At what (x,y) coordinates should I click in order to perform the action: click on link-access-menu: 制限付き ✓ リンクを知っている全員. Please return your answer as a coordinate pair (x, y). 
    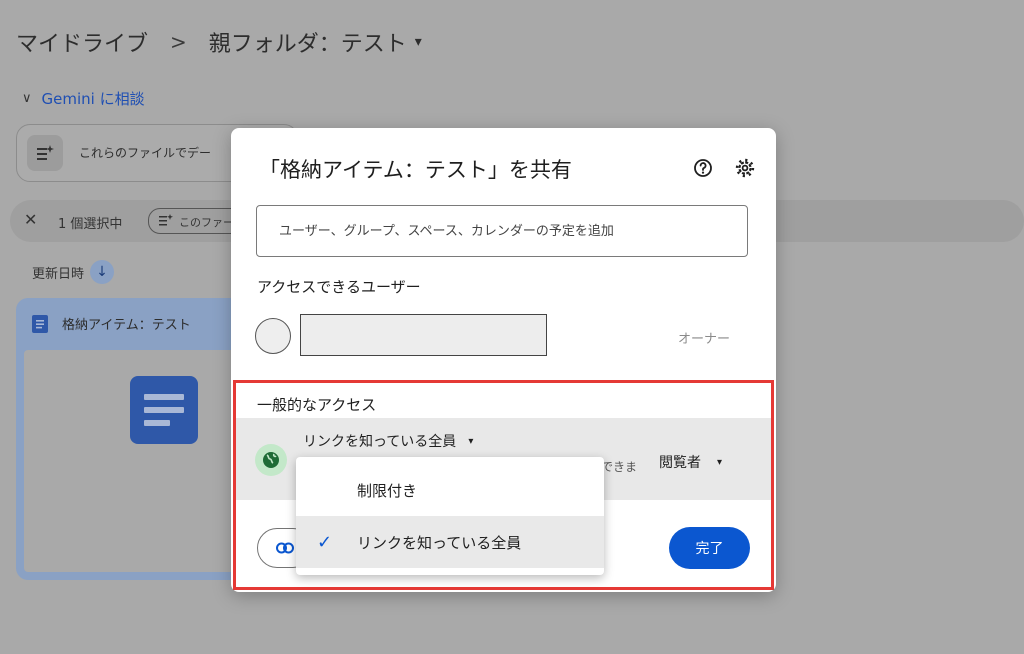
    Looking at the image, I should click on (450, 516).